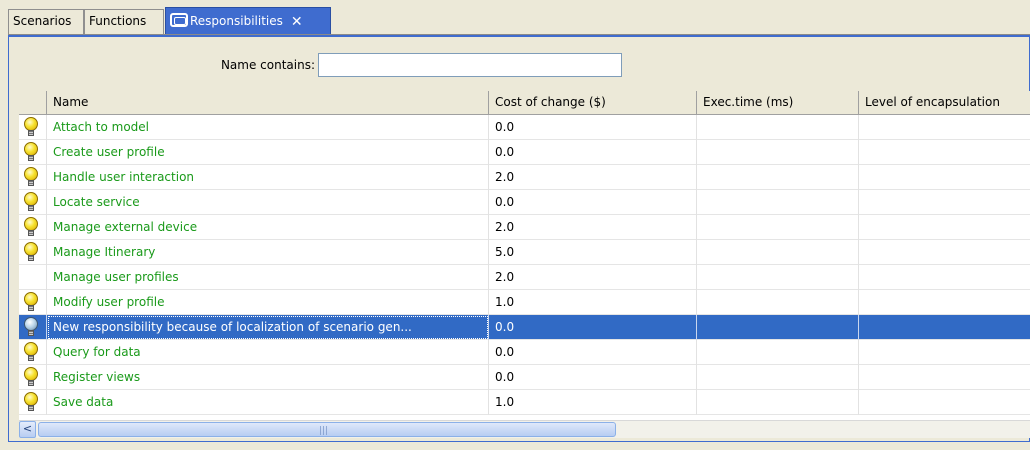 The height and width of the screenshot is (450, 1030). Describe the element at coordinates (118, 21) in the screenshot. I see `tab-functions-label: Functions` at that location.